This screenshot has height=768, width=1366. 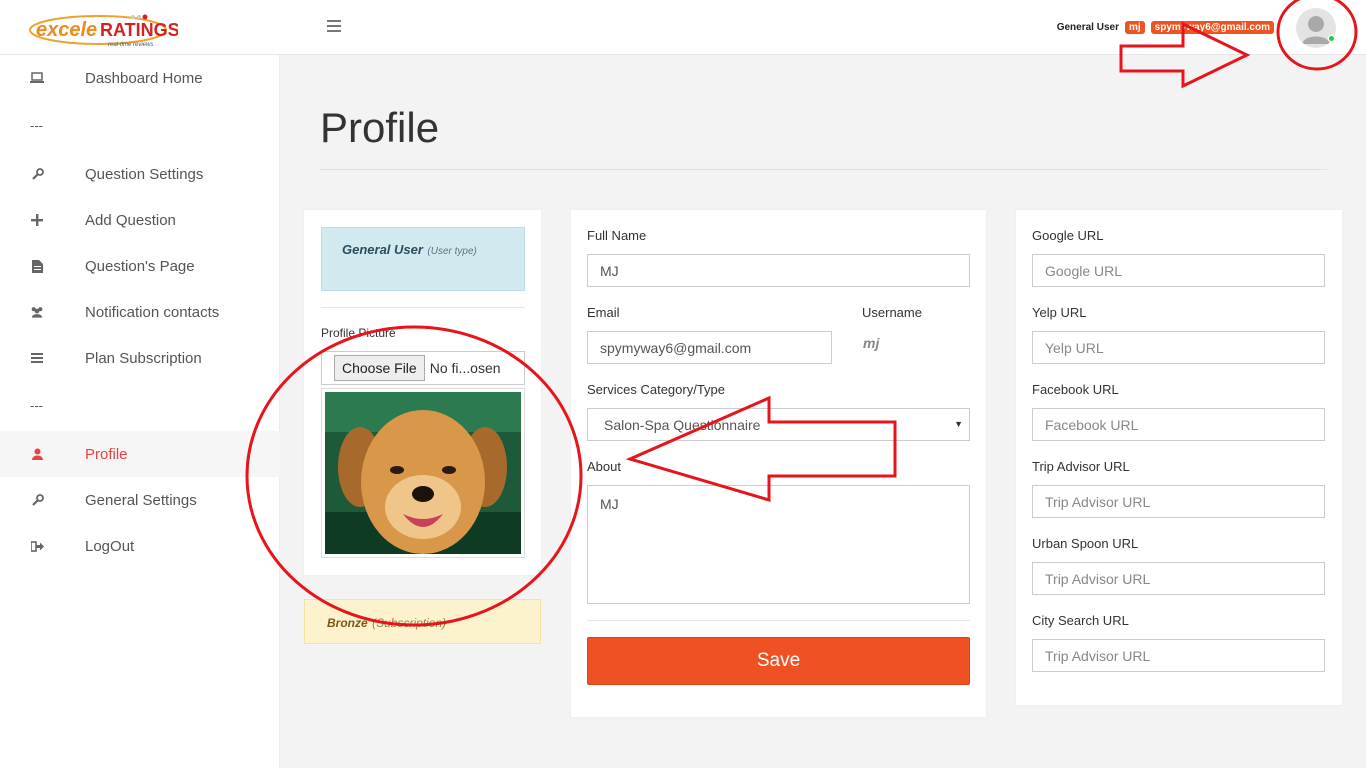 I want to click on facebook-url-label: Facebook URL, so click(x=1075, y=389).